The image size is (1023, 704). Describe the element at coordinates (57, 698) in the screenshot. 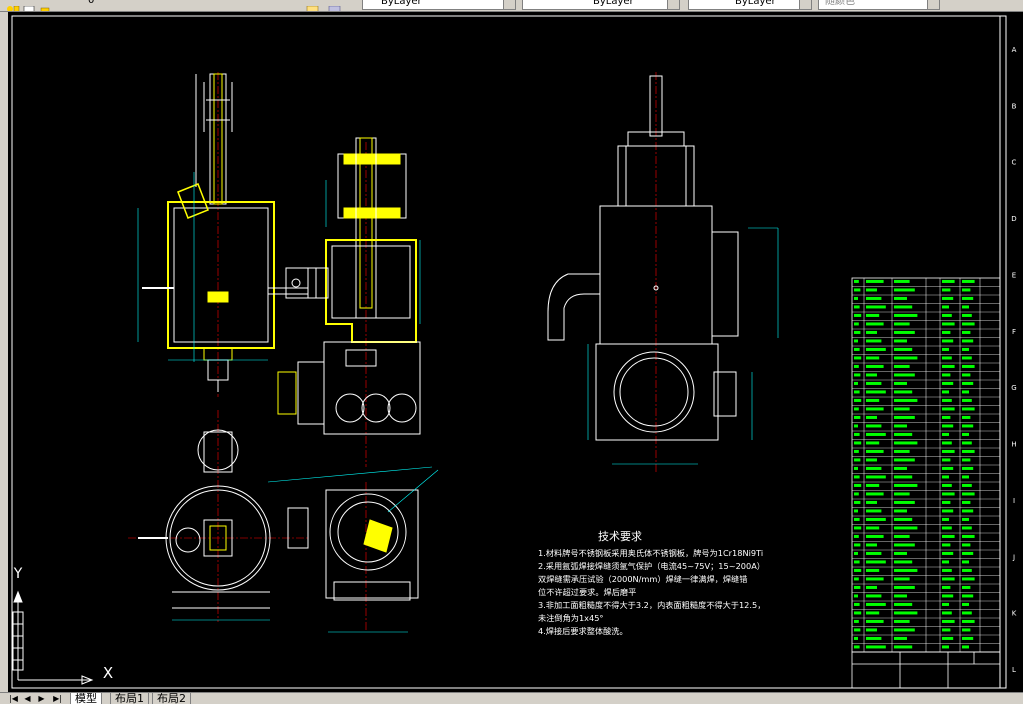

I see `last-tab-button: ▶|` at that location.